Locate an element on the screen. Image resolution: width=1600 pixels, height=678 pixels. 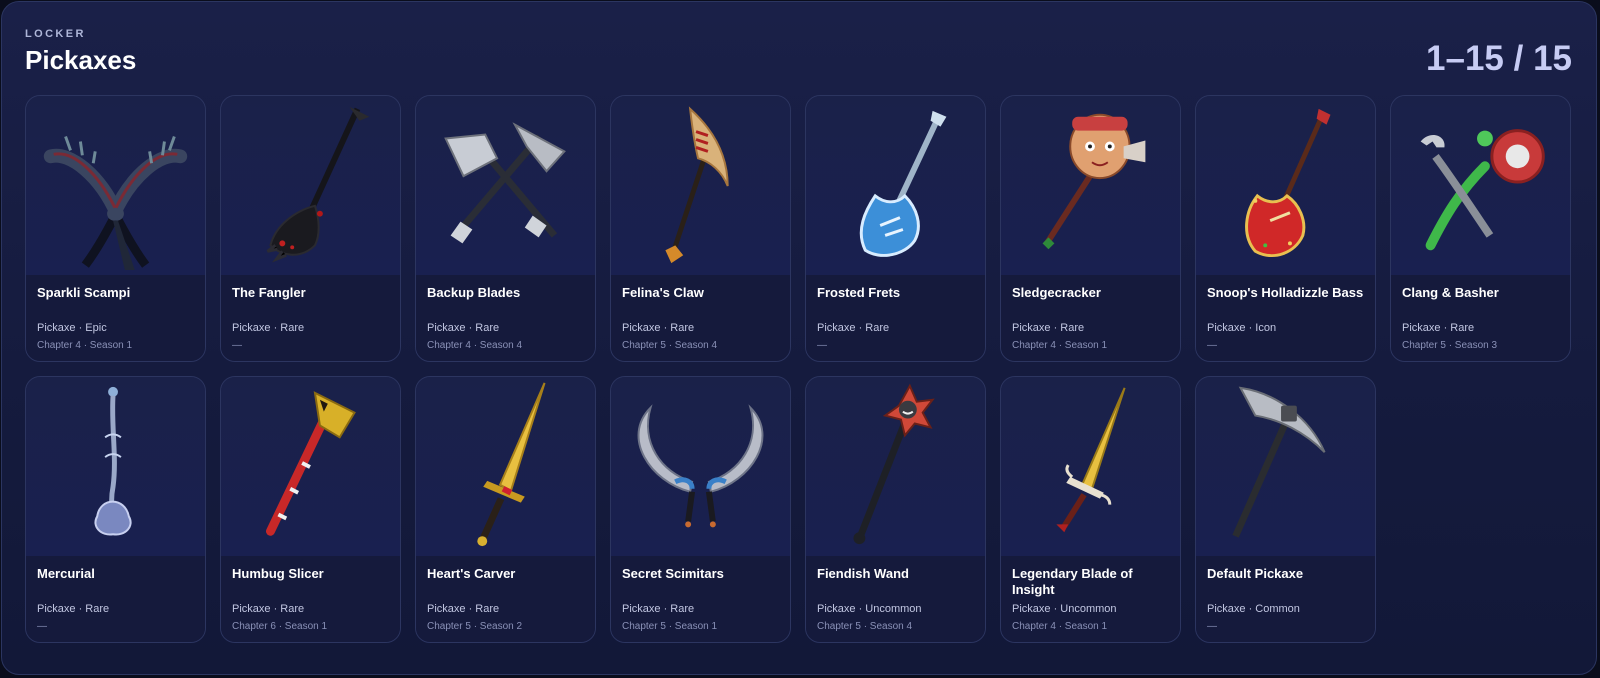
fiendish-wand-icon is located at coordinates (894, 464).